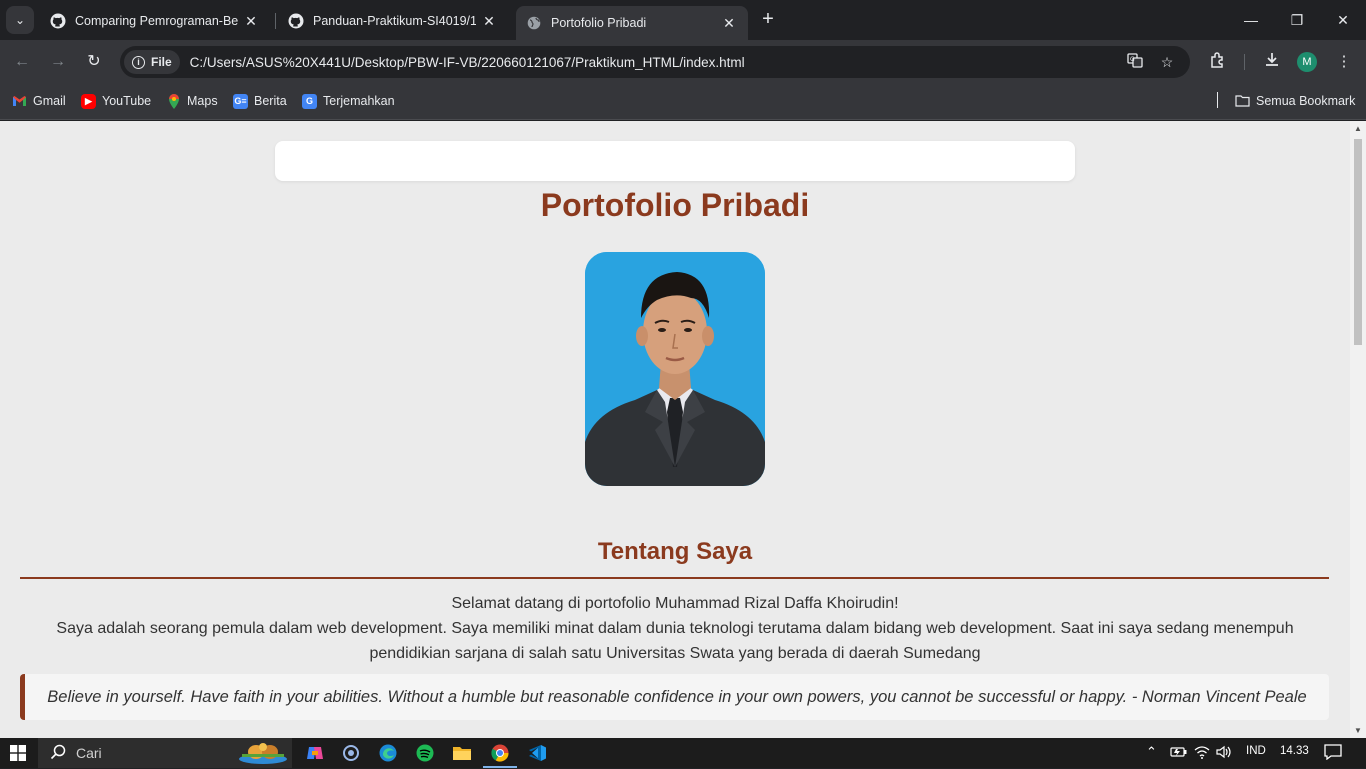 The width and height of the screenshot is (1366, 769). I want to click on all-bookmarks-folder: Semua Bookmark, so click(1295, 101).